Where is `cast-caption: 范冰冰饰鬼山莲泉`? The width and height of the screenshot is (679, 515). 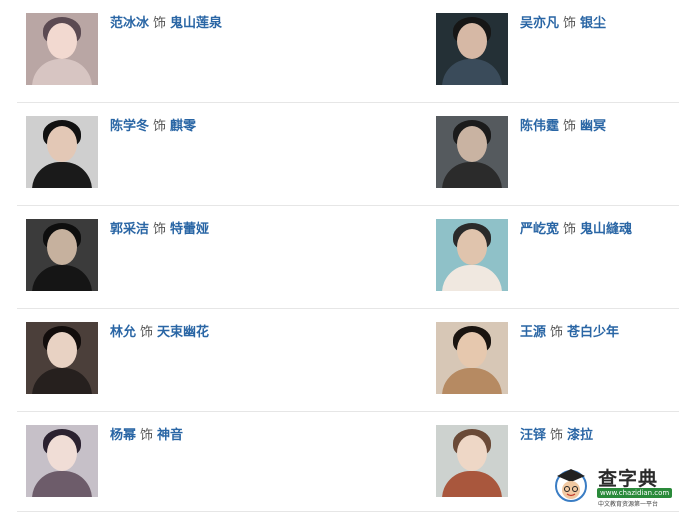 cast-caption: 范冰冰饰鬼山莲泉 is located at coordinates (166, 24).